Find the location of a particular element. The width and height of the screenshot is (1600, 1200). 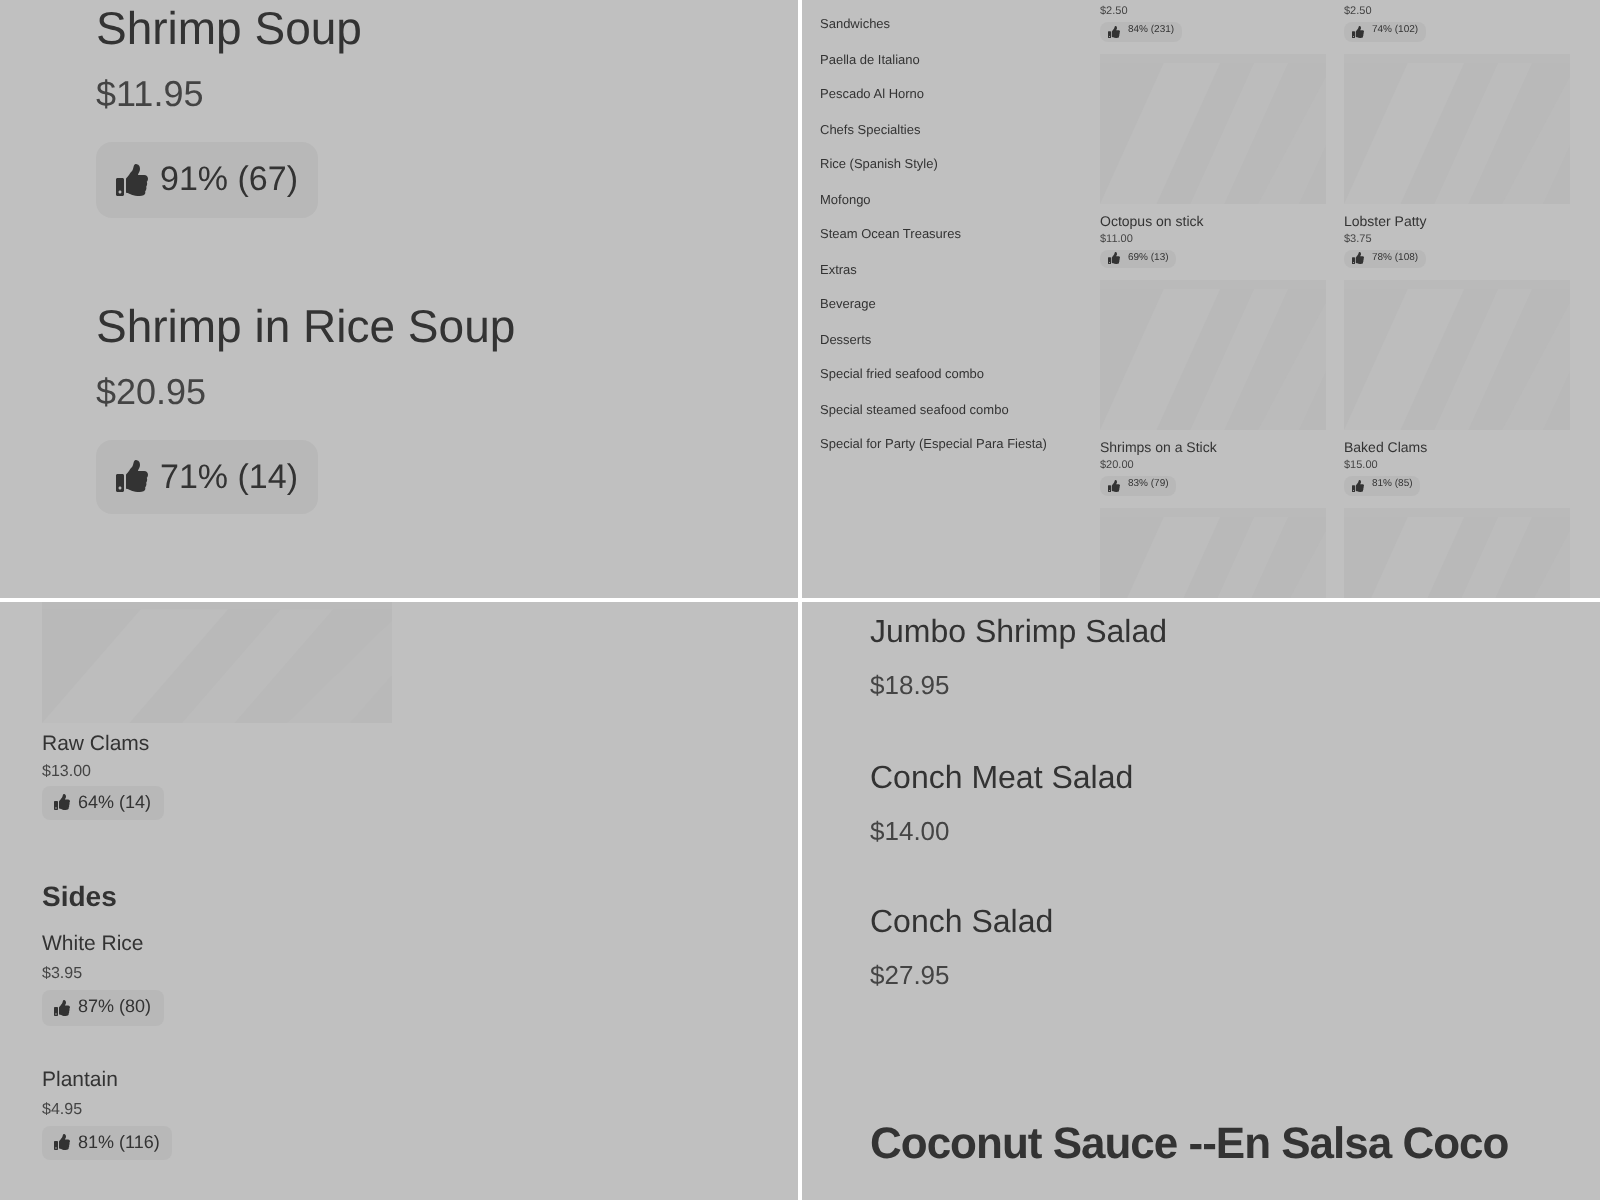

item-price: $11.95 is located at coordinates (150, 95).